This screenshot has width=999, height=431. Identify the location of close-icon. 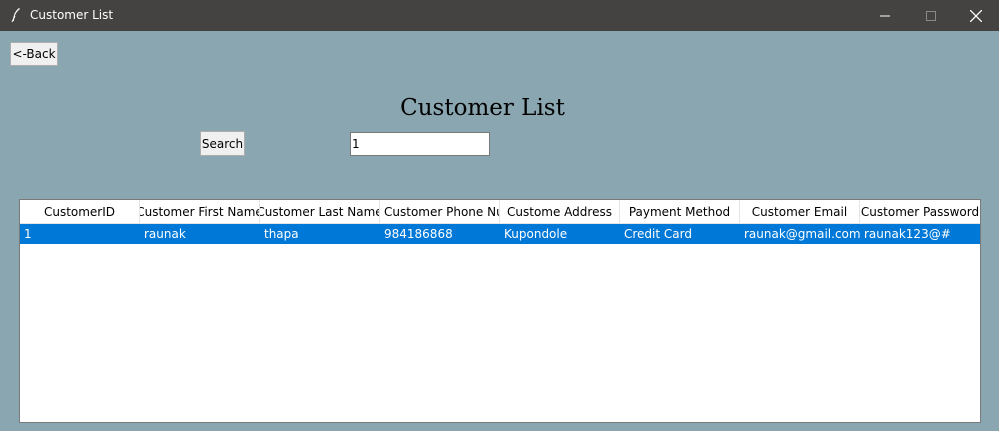
(976, 15).